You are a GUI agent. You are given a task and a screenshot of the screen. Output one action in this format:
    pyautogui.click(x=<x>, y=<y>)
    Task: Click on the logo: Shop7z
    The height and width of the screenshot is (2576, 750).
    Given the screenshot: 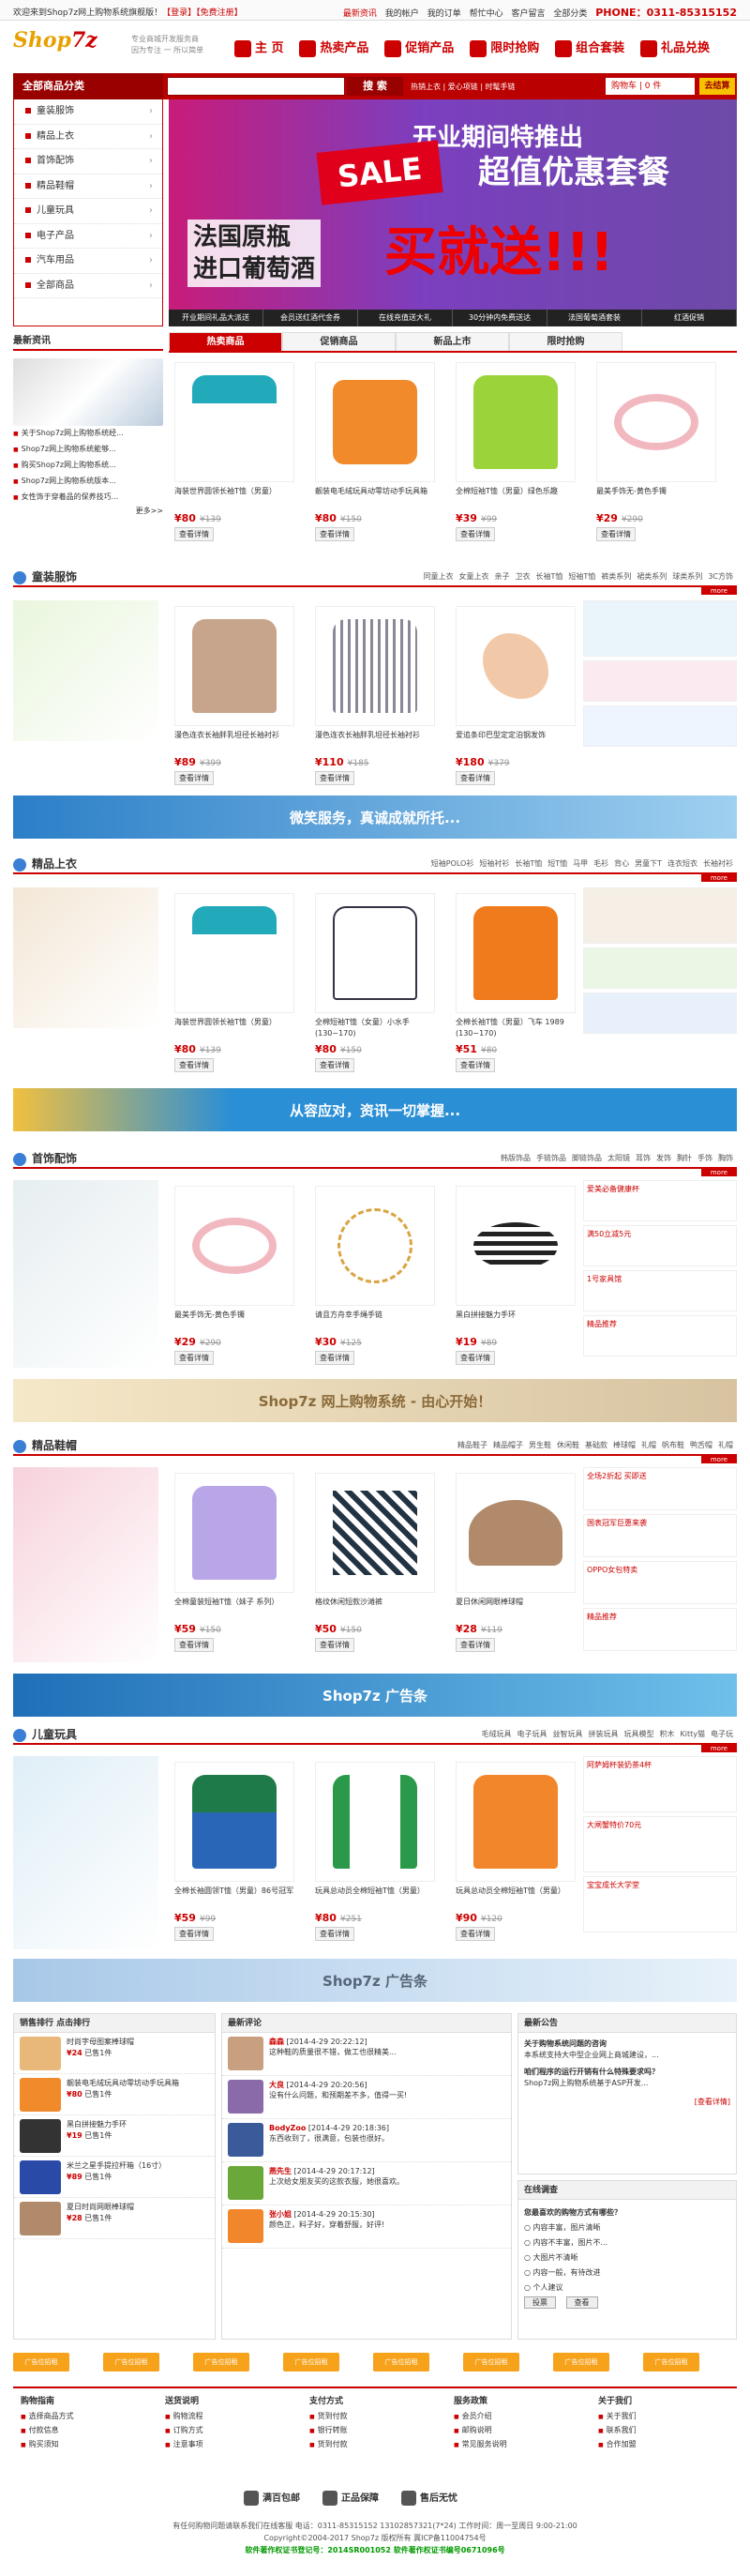 What is the action you would take?
    pyautogui.click(x=69, y=45)
    